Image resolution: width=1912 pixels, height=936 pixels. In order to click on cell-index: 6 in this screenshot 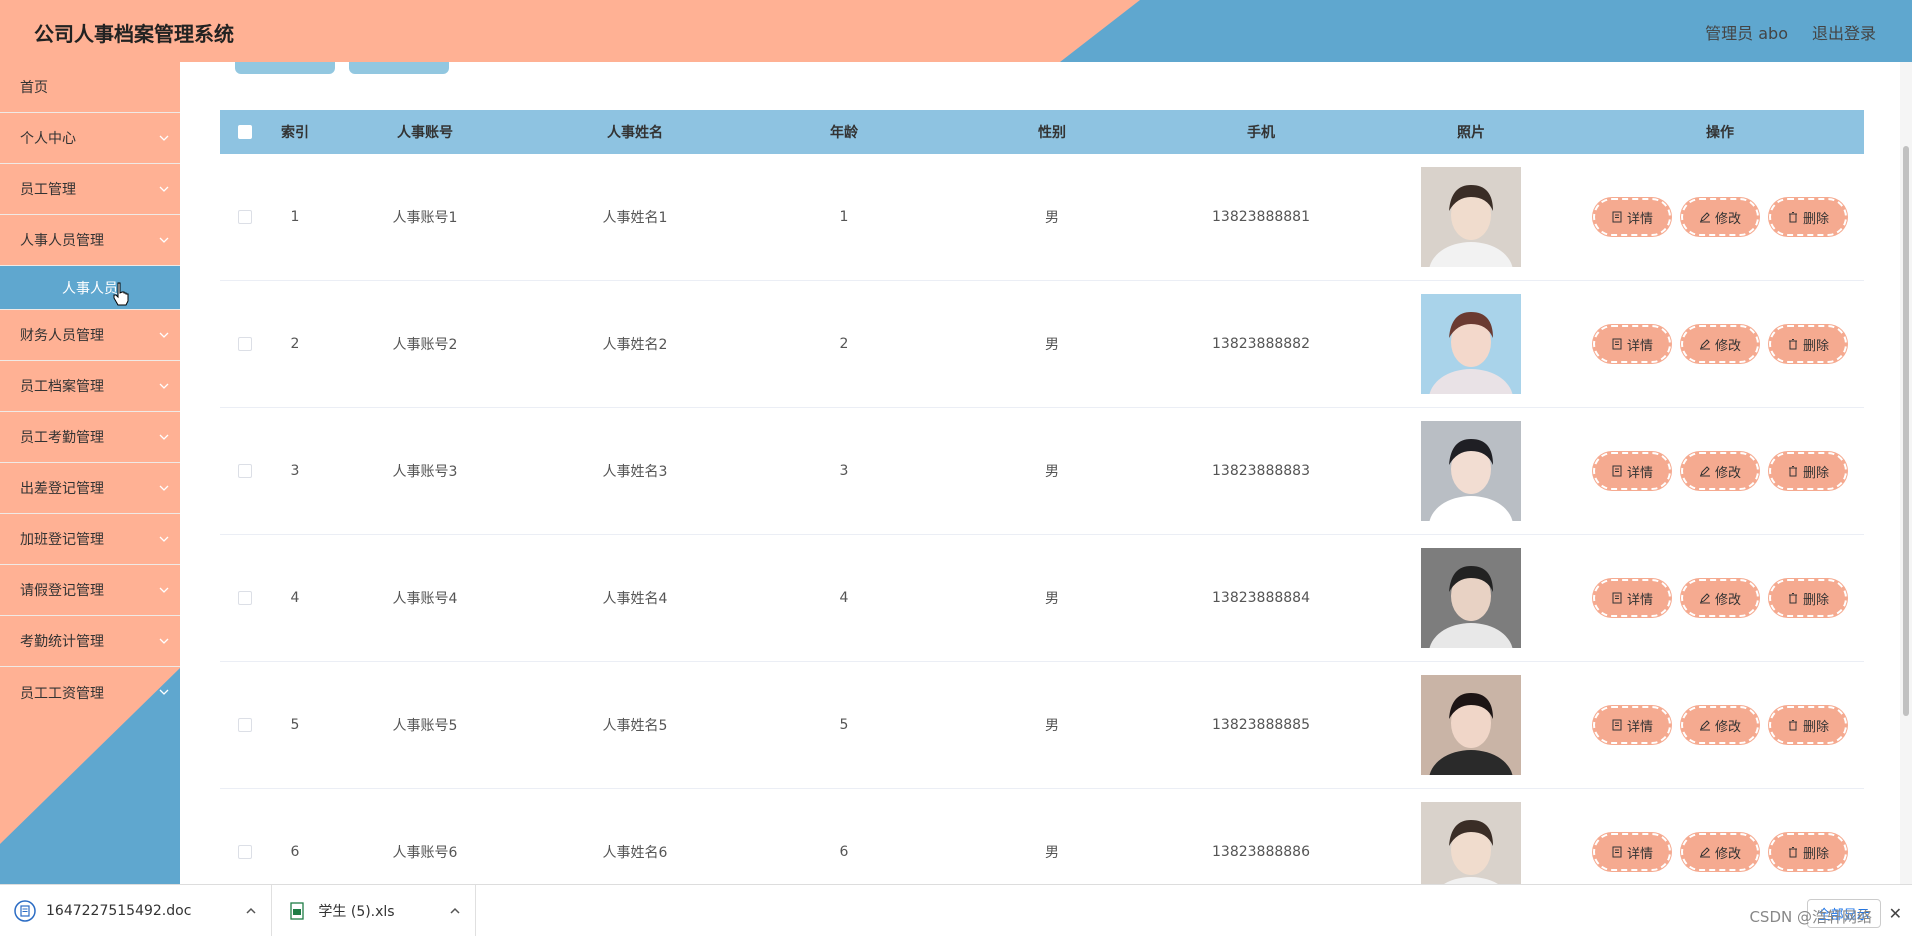, I will do `click(295, 852)`.